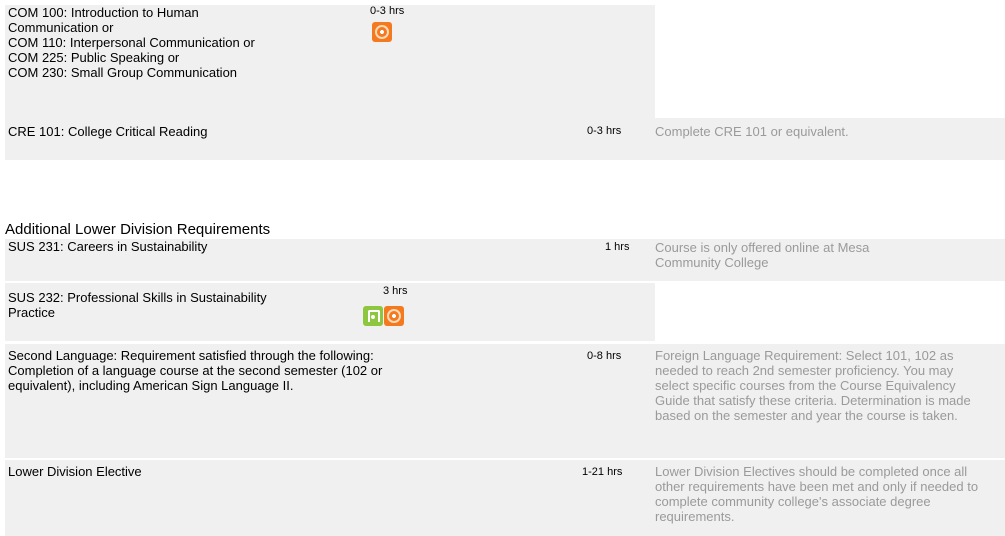 This screenshot has width=1005, height=536. I want to click on green-book-icon, so click(373, 316).